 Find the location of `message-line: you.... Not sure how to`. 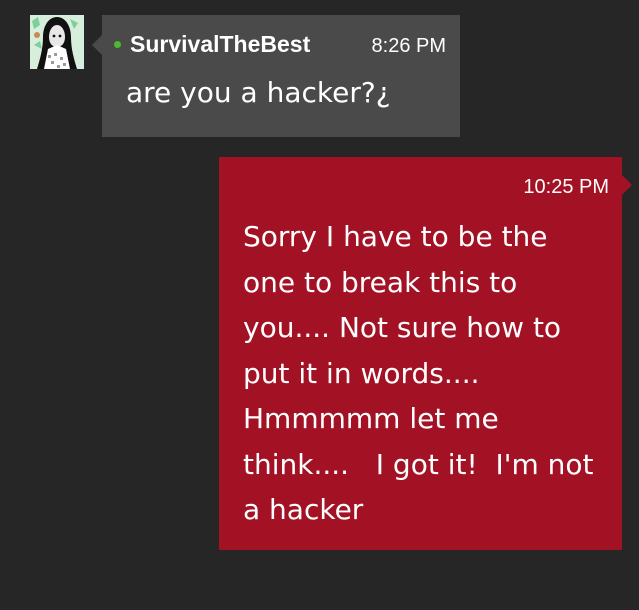

message-line: you.... Not sure how to is located at coordinates (402, 327).